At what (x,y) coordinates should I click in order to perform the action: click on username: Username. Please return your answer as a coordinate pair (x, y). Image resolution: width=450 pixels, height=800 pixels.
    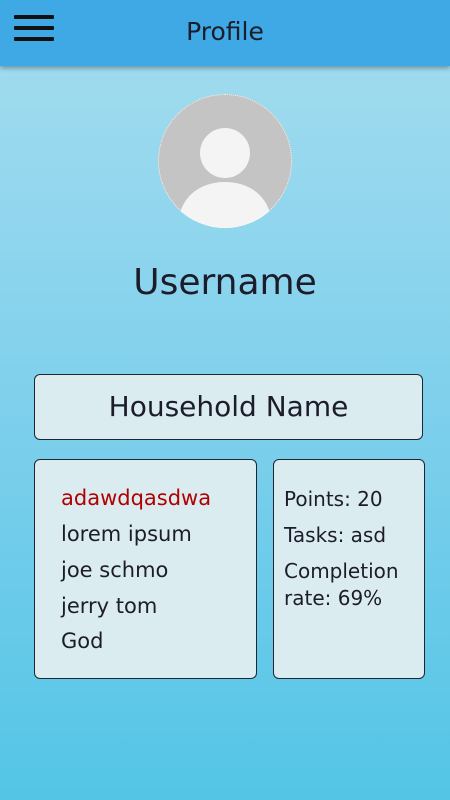
    Looking at the image, I should click on (225, 282).